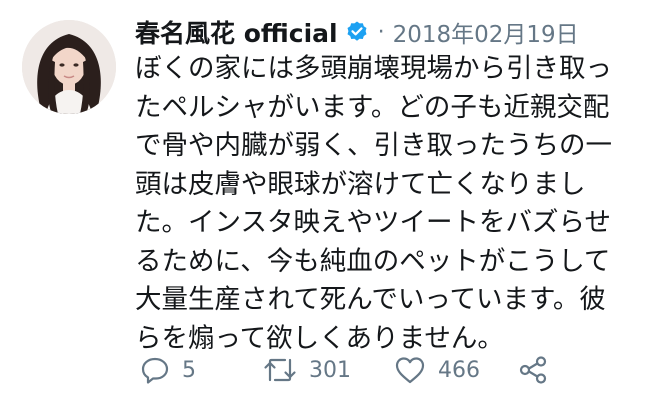 The height and width of the screenshot is (401, 650). Describe the element at coordinates (410, 370) in the screenshot. I see `heart-icon` at that location.